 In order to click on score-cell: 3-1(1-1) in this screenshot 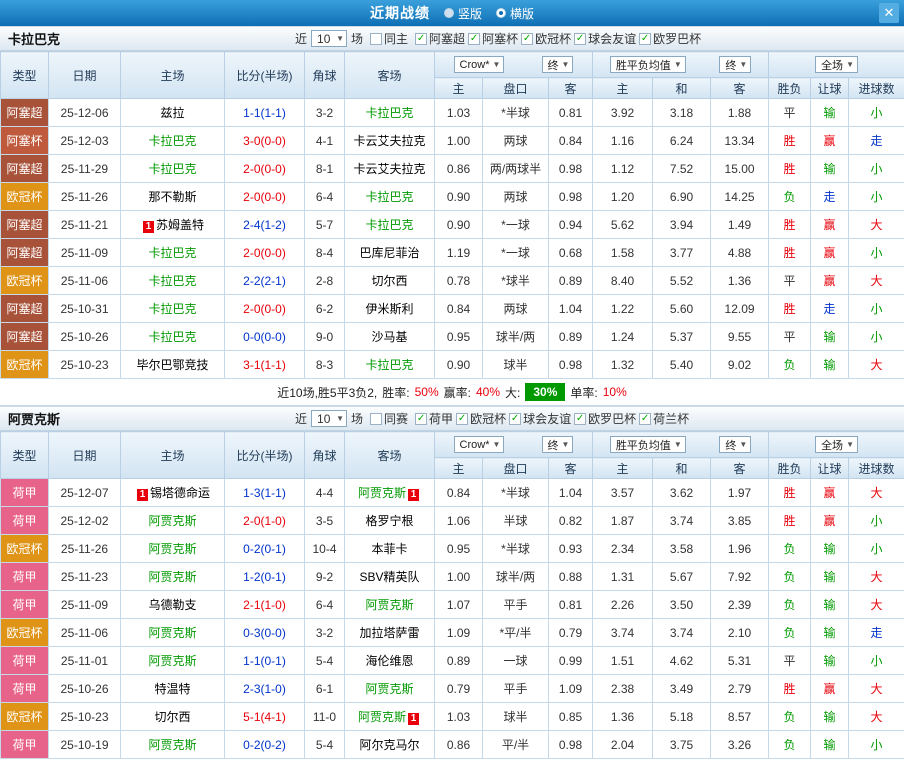, I will do `click(265, 365)`.